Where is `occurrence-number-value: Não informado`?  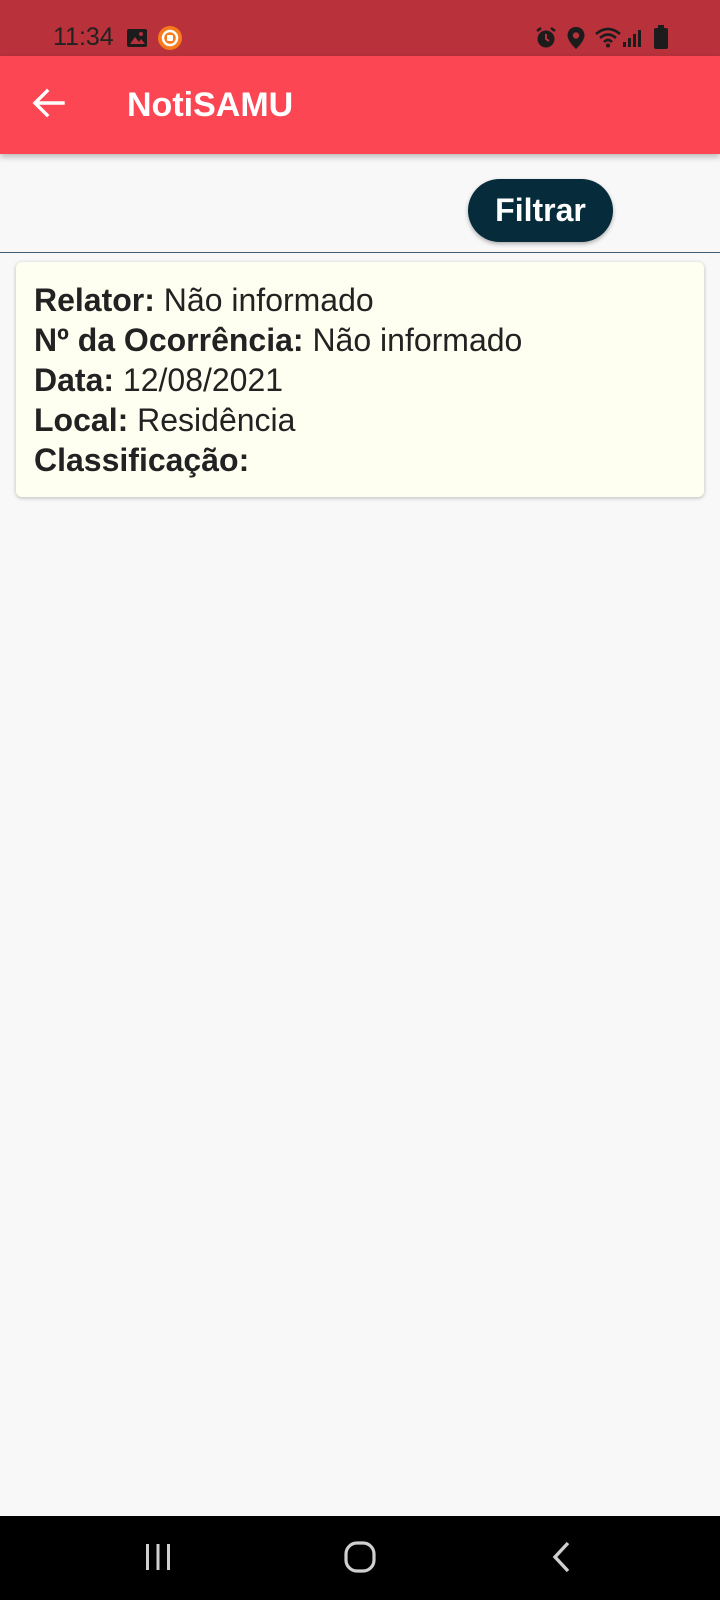 occurrence-number-value: Não informado is located at coordinates (417, 340).